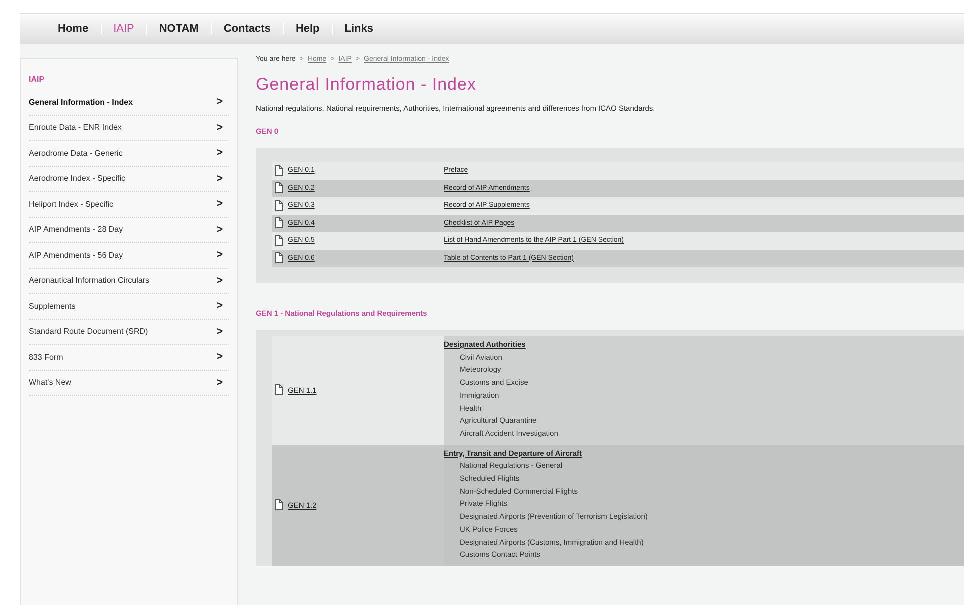 The height and width of the screenshot is (605, 964). What do you see at coordinates (129, 255) in the screenshot?
I see `sidebar-item: AIP Amendments - 56 Day >` at bounding box center [129, 255].